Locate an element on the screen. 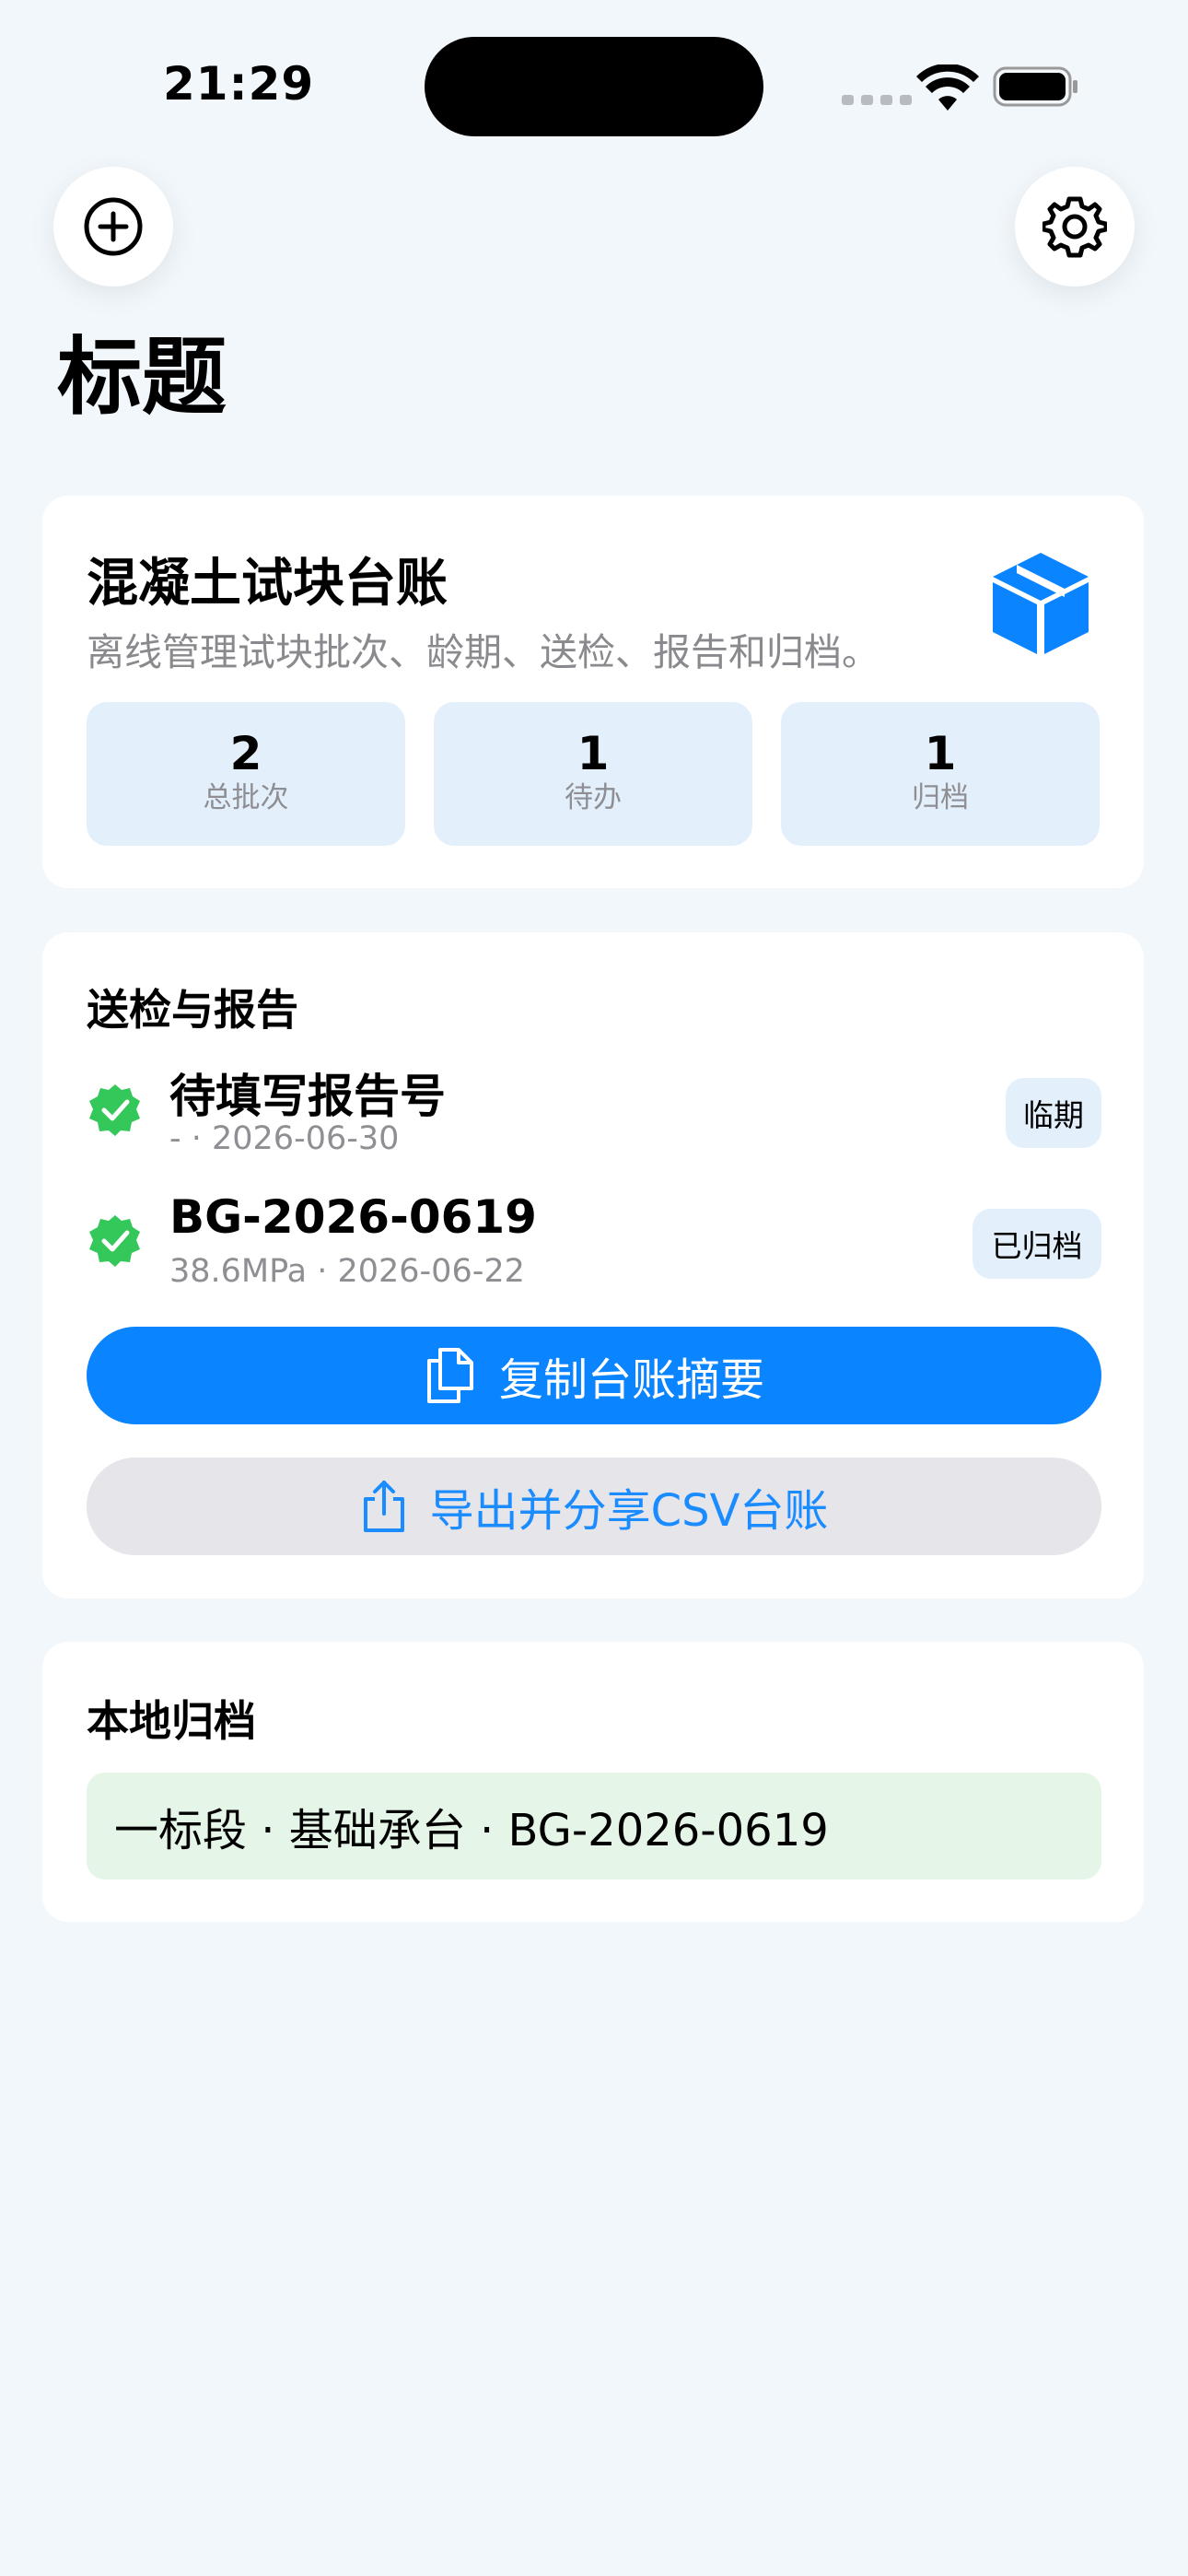 The width and height of the screenshot is (1188, 2576). report-row: BG-2026-0619 38.6MPa · 2026-06-22 已归档 is located at coordinates (594, 1241).